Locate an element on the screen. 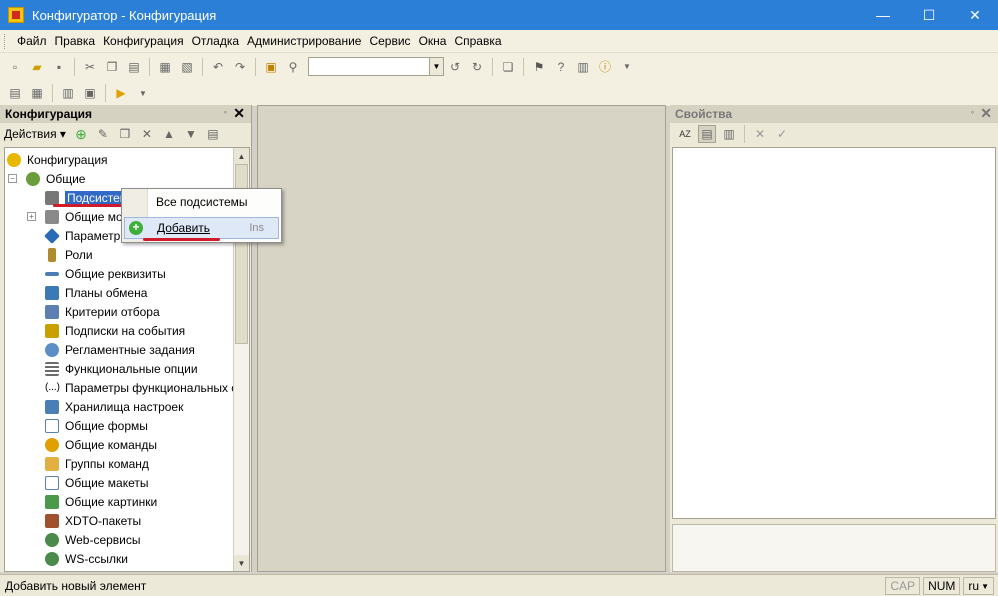 The image size is (998, 596). menu-windows: Окна is located at coordinates (433, 41).